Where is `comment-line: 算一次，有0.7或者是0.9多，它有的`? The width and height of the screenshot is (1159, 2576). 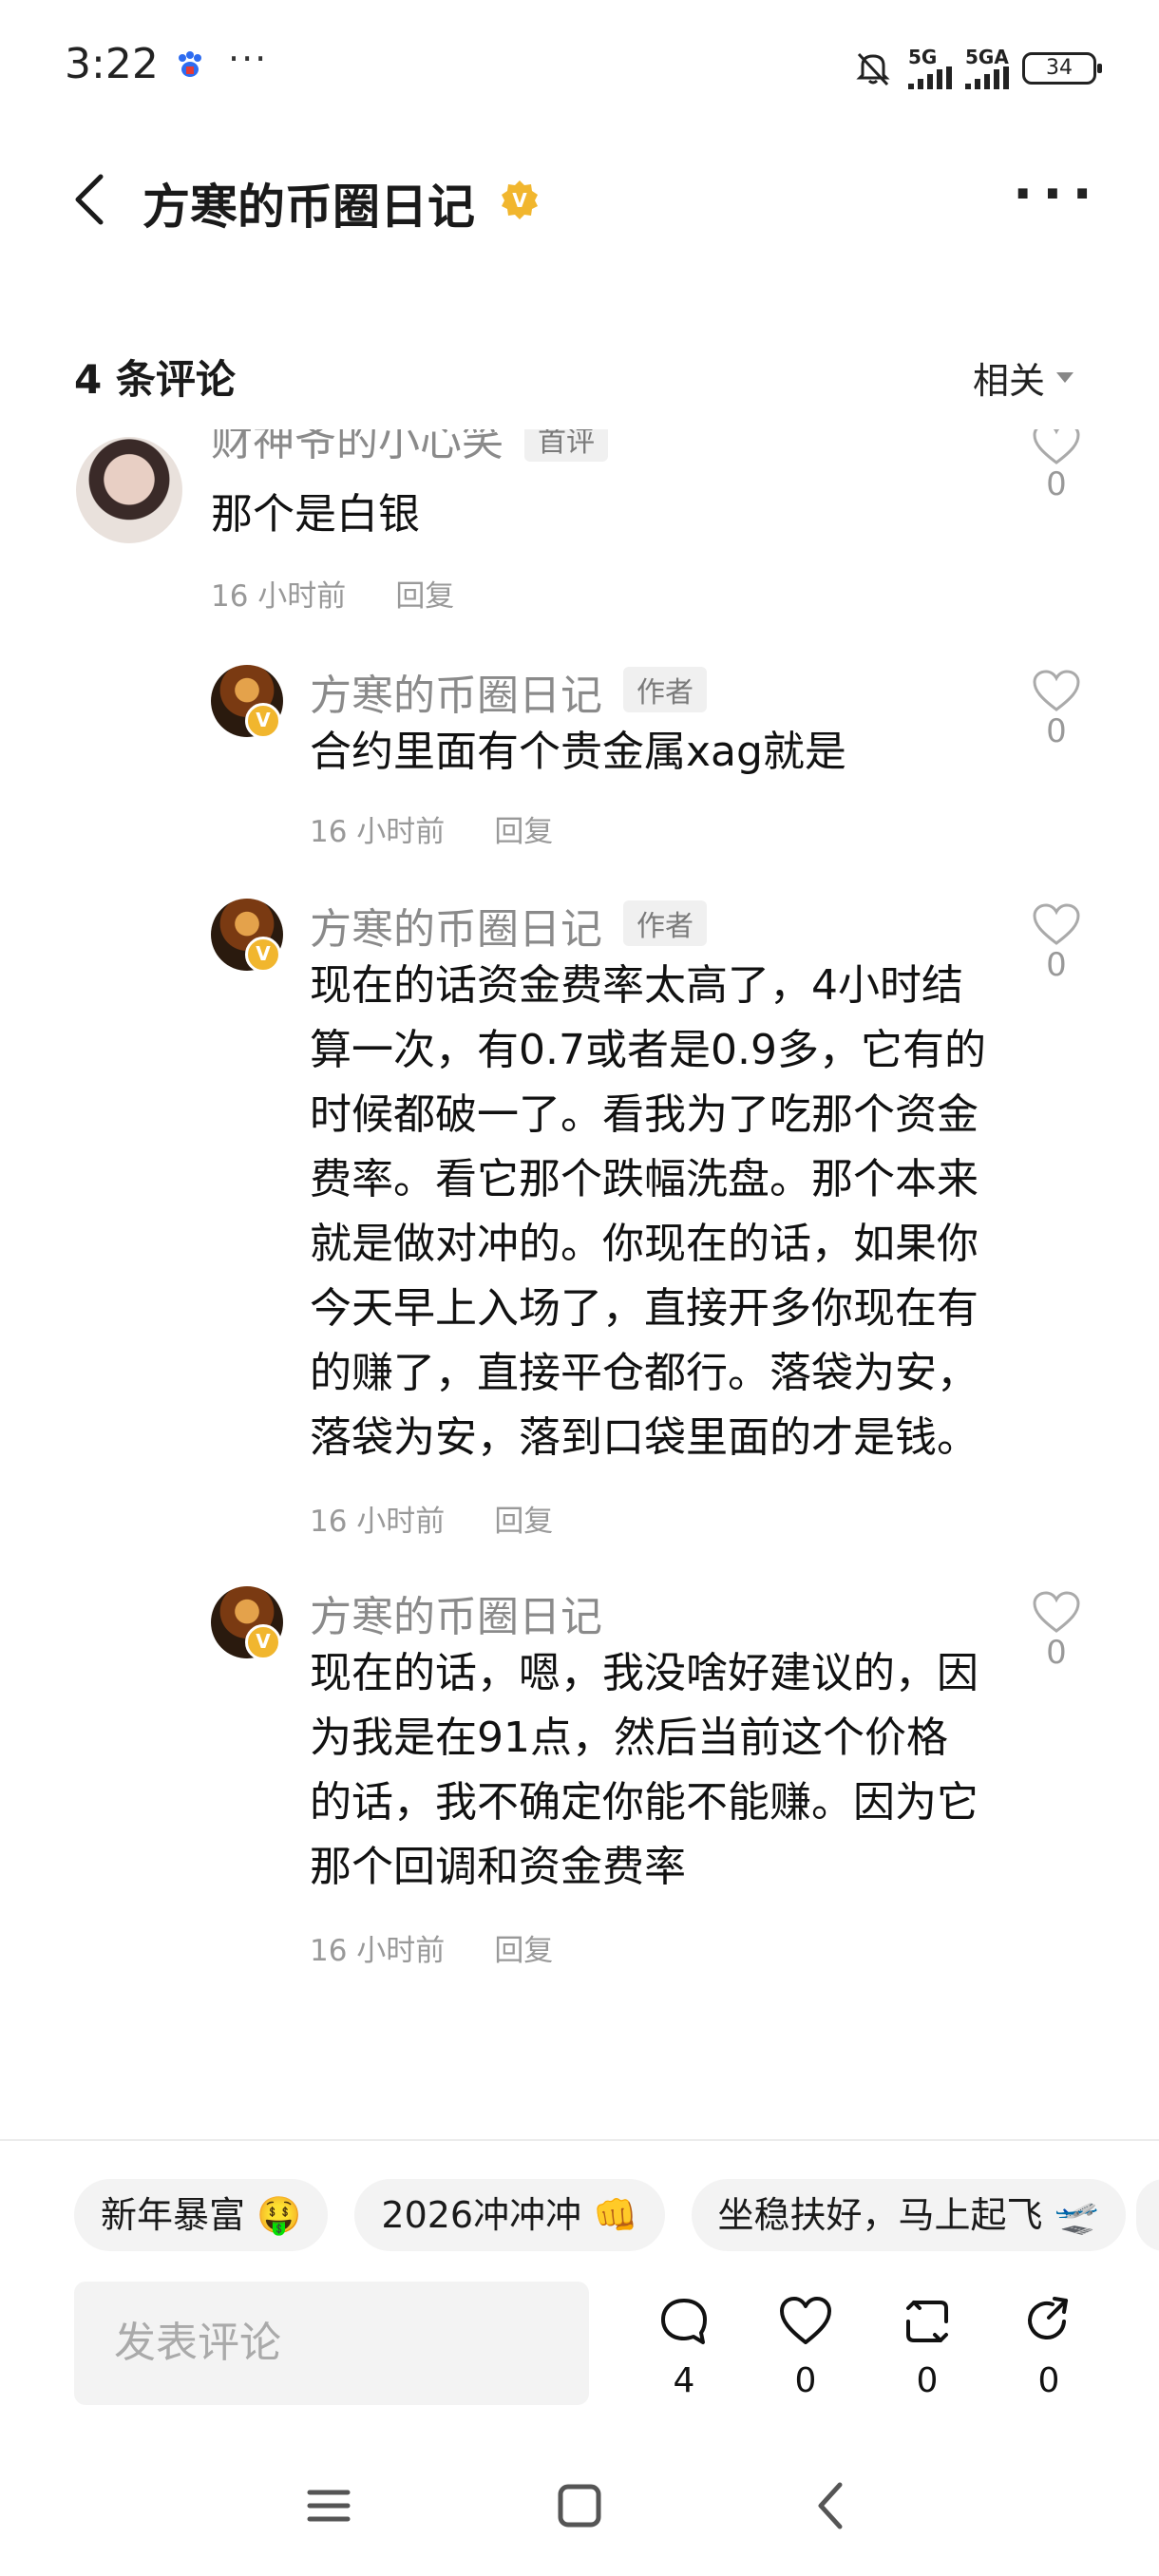 comment-line: 算一次，有0.7或者是0.9多，它有的 is located at coordinates (648, 1050).